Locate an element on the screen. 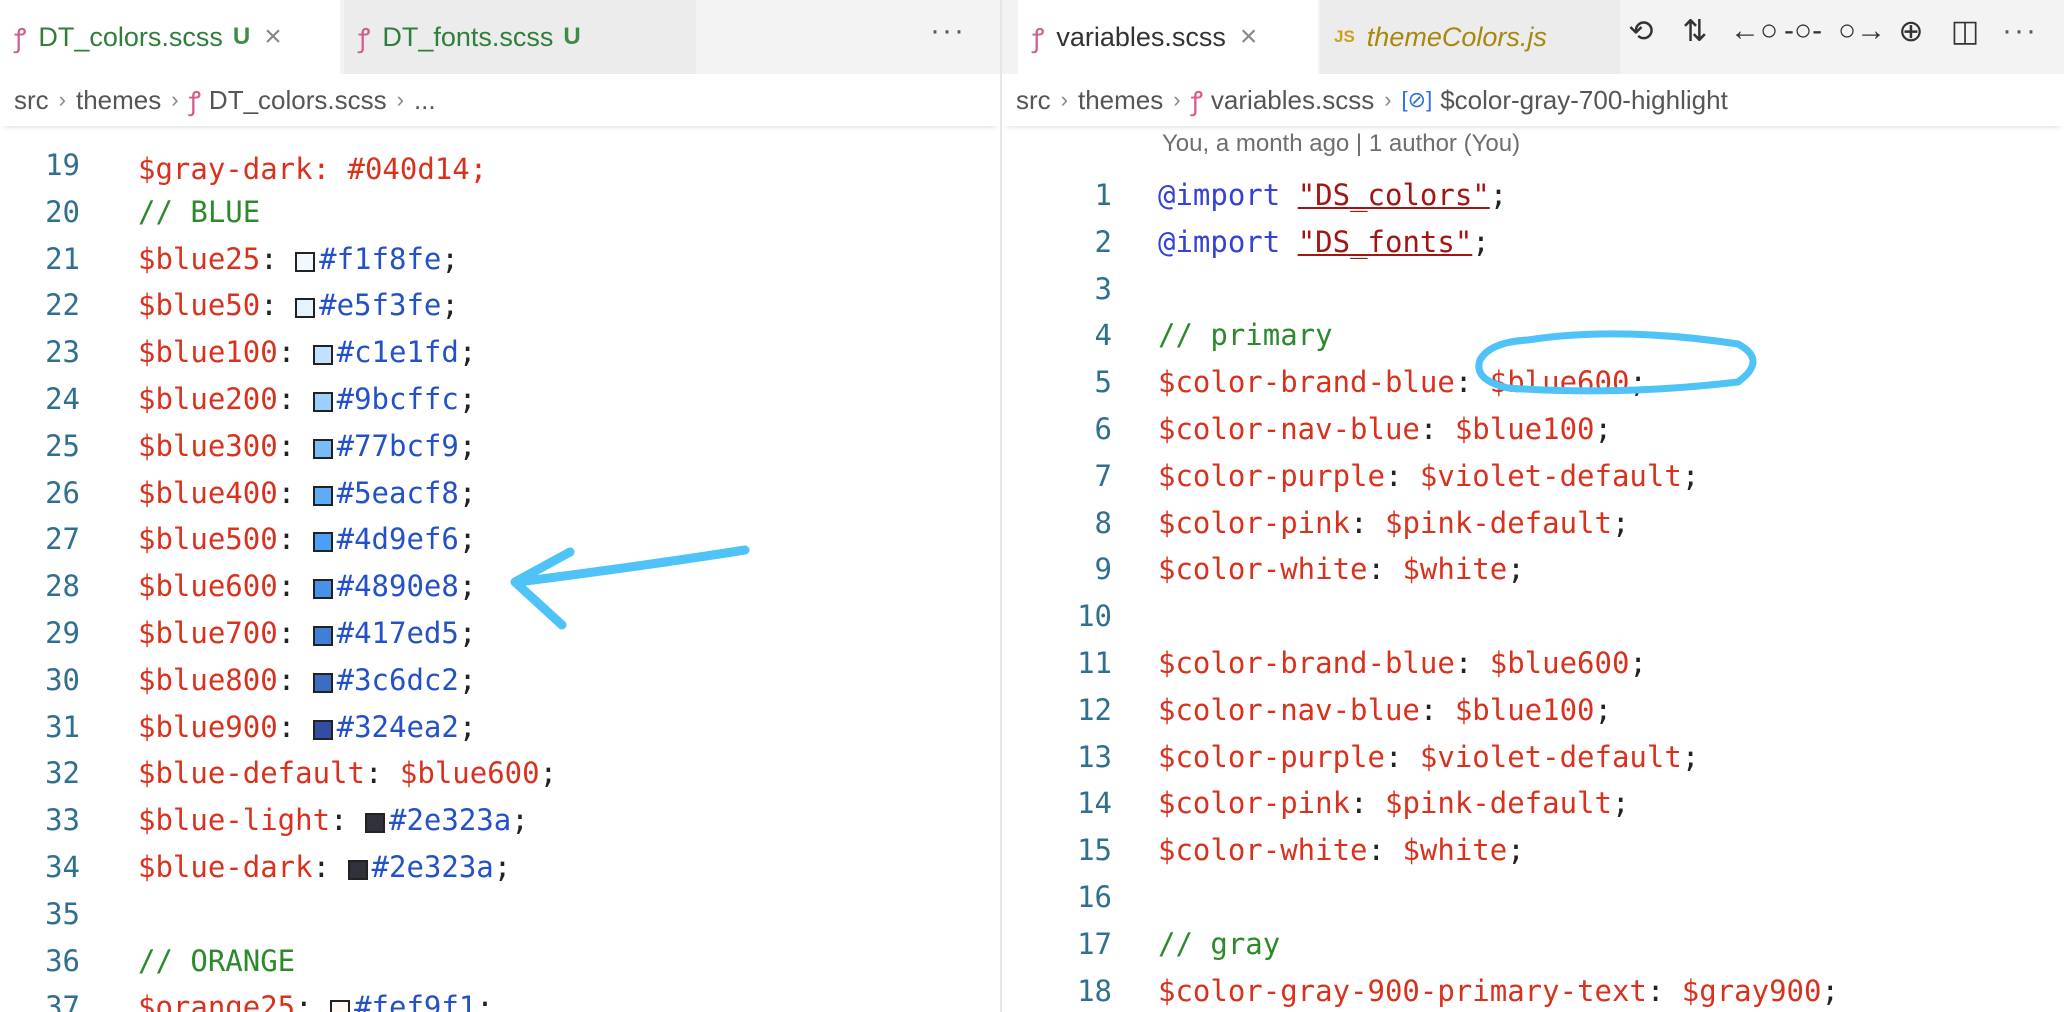 This screenshot has height=1012, width=2064. import-path: "DS_colors" is located at coordinates (1393, 195).